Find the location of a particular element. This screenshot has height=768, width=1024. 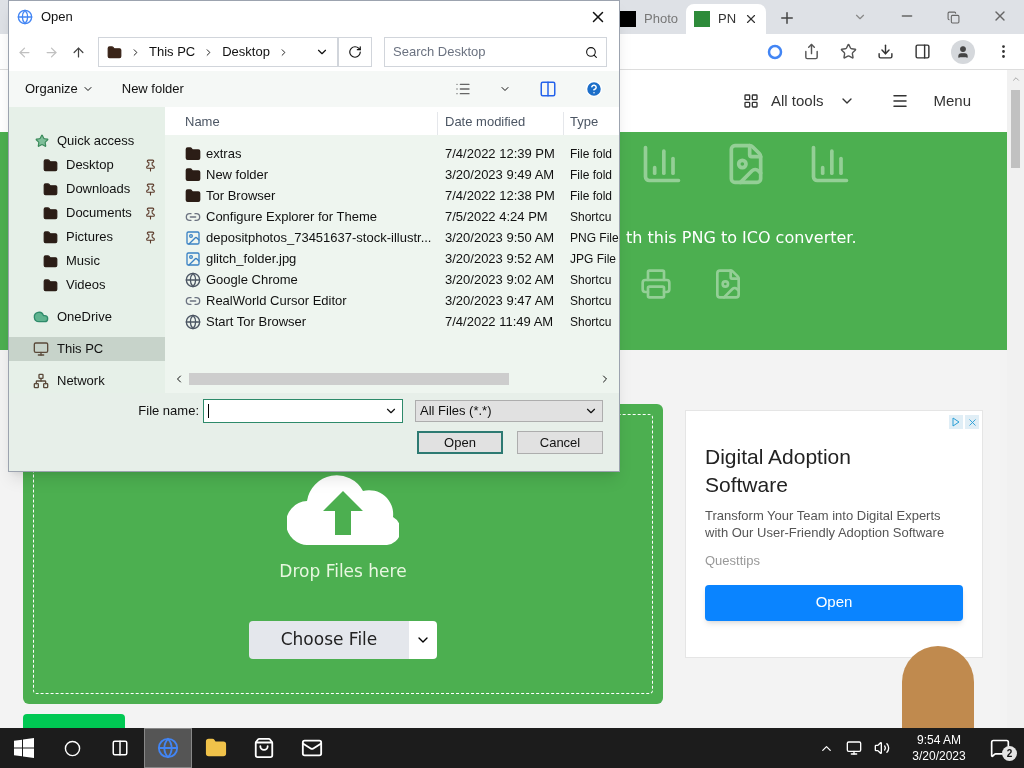

restore-icon is located at coordinates (953, 17).